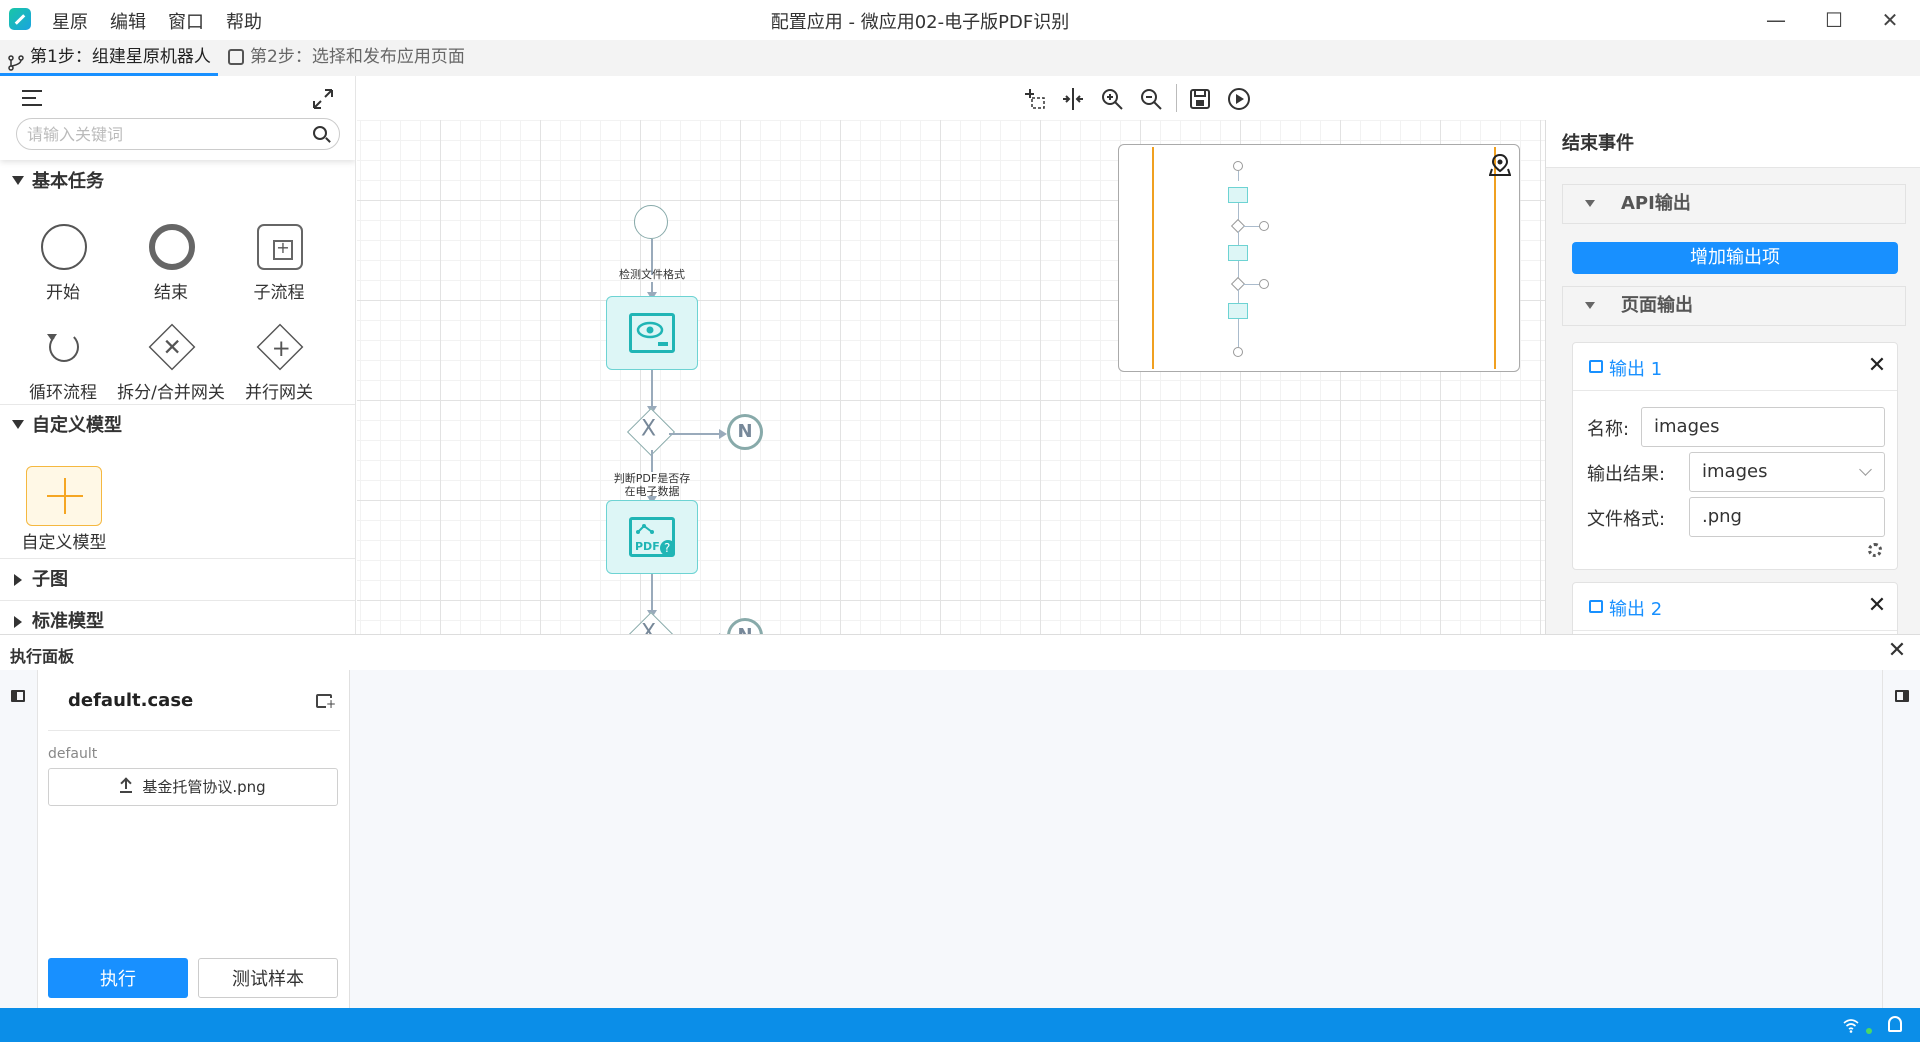  What do you see at coordinates (320, 133) in the screenshot?
I see `search-icon` at bounding box center [320, 133].